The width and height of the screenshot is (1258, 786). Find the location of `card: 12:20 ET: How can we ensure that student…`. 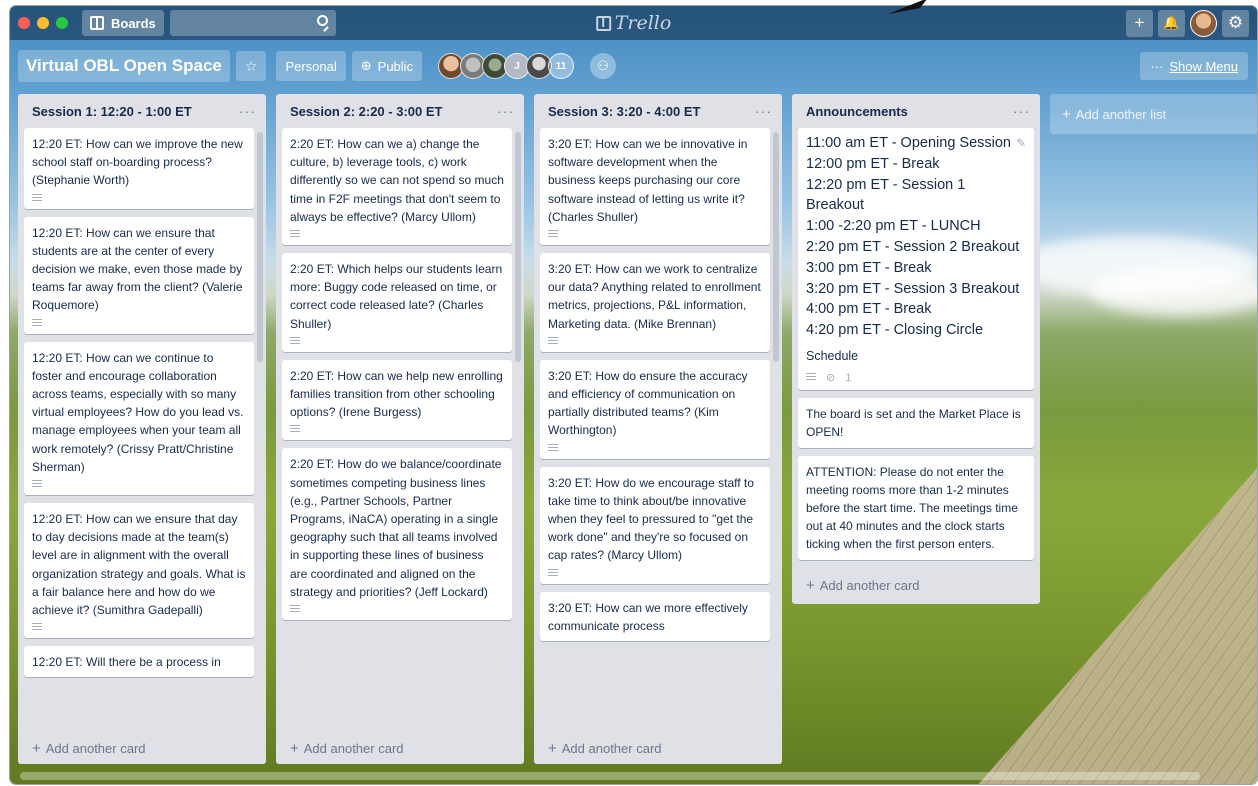

card: 12:20 ET: How can we ensure that student… is located at coordinates (139, 275).